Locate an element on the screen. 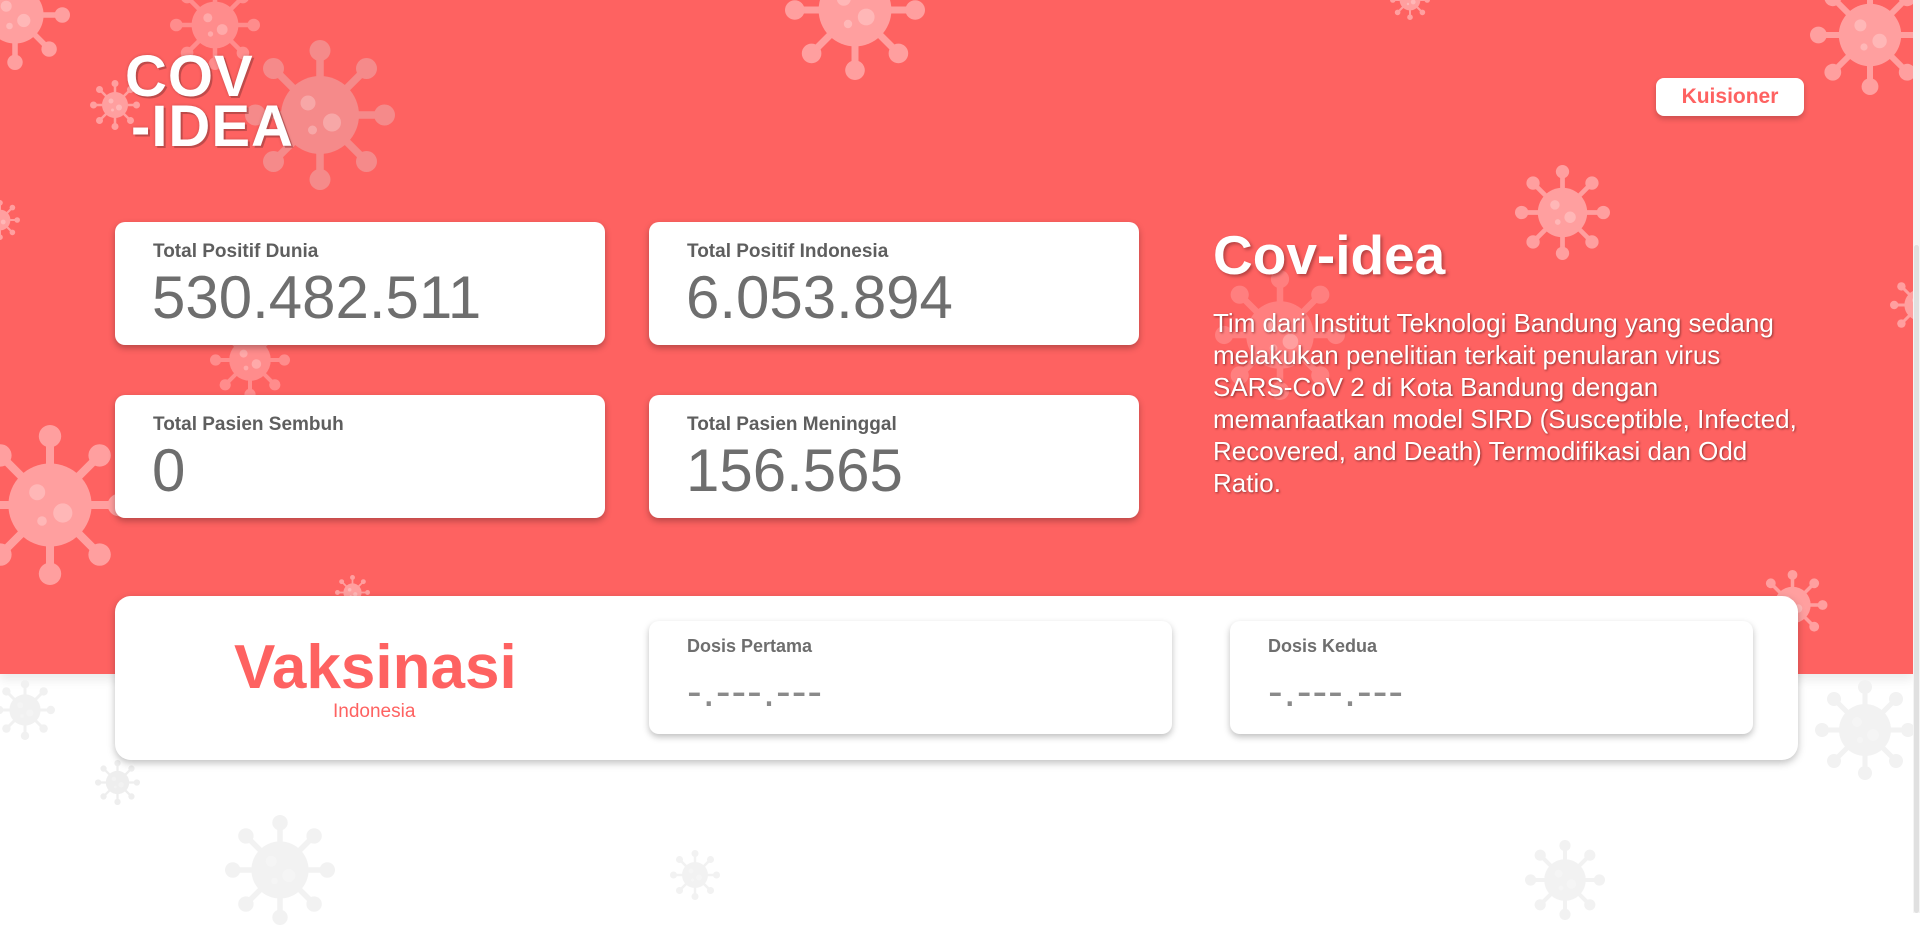  stat-value: 530.482.511 is located at coordinates (317, 297).